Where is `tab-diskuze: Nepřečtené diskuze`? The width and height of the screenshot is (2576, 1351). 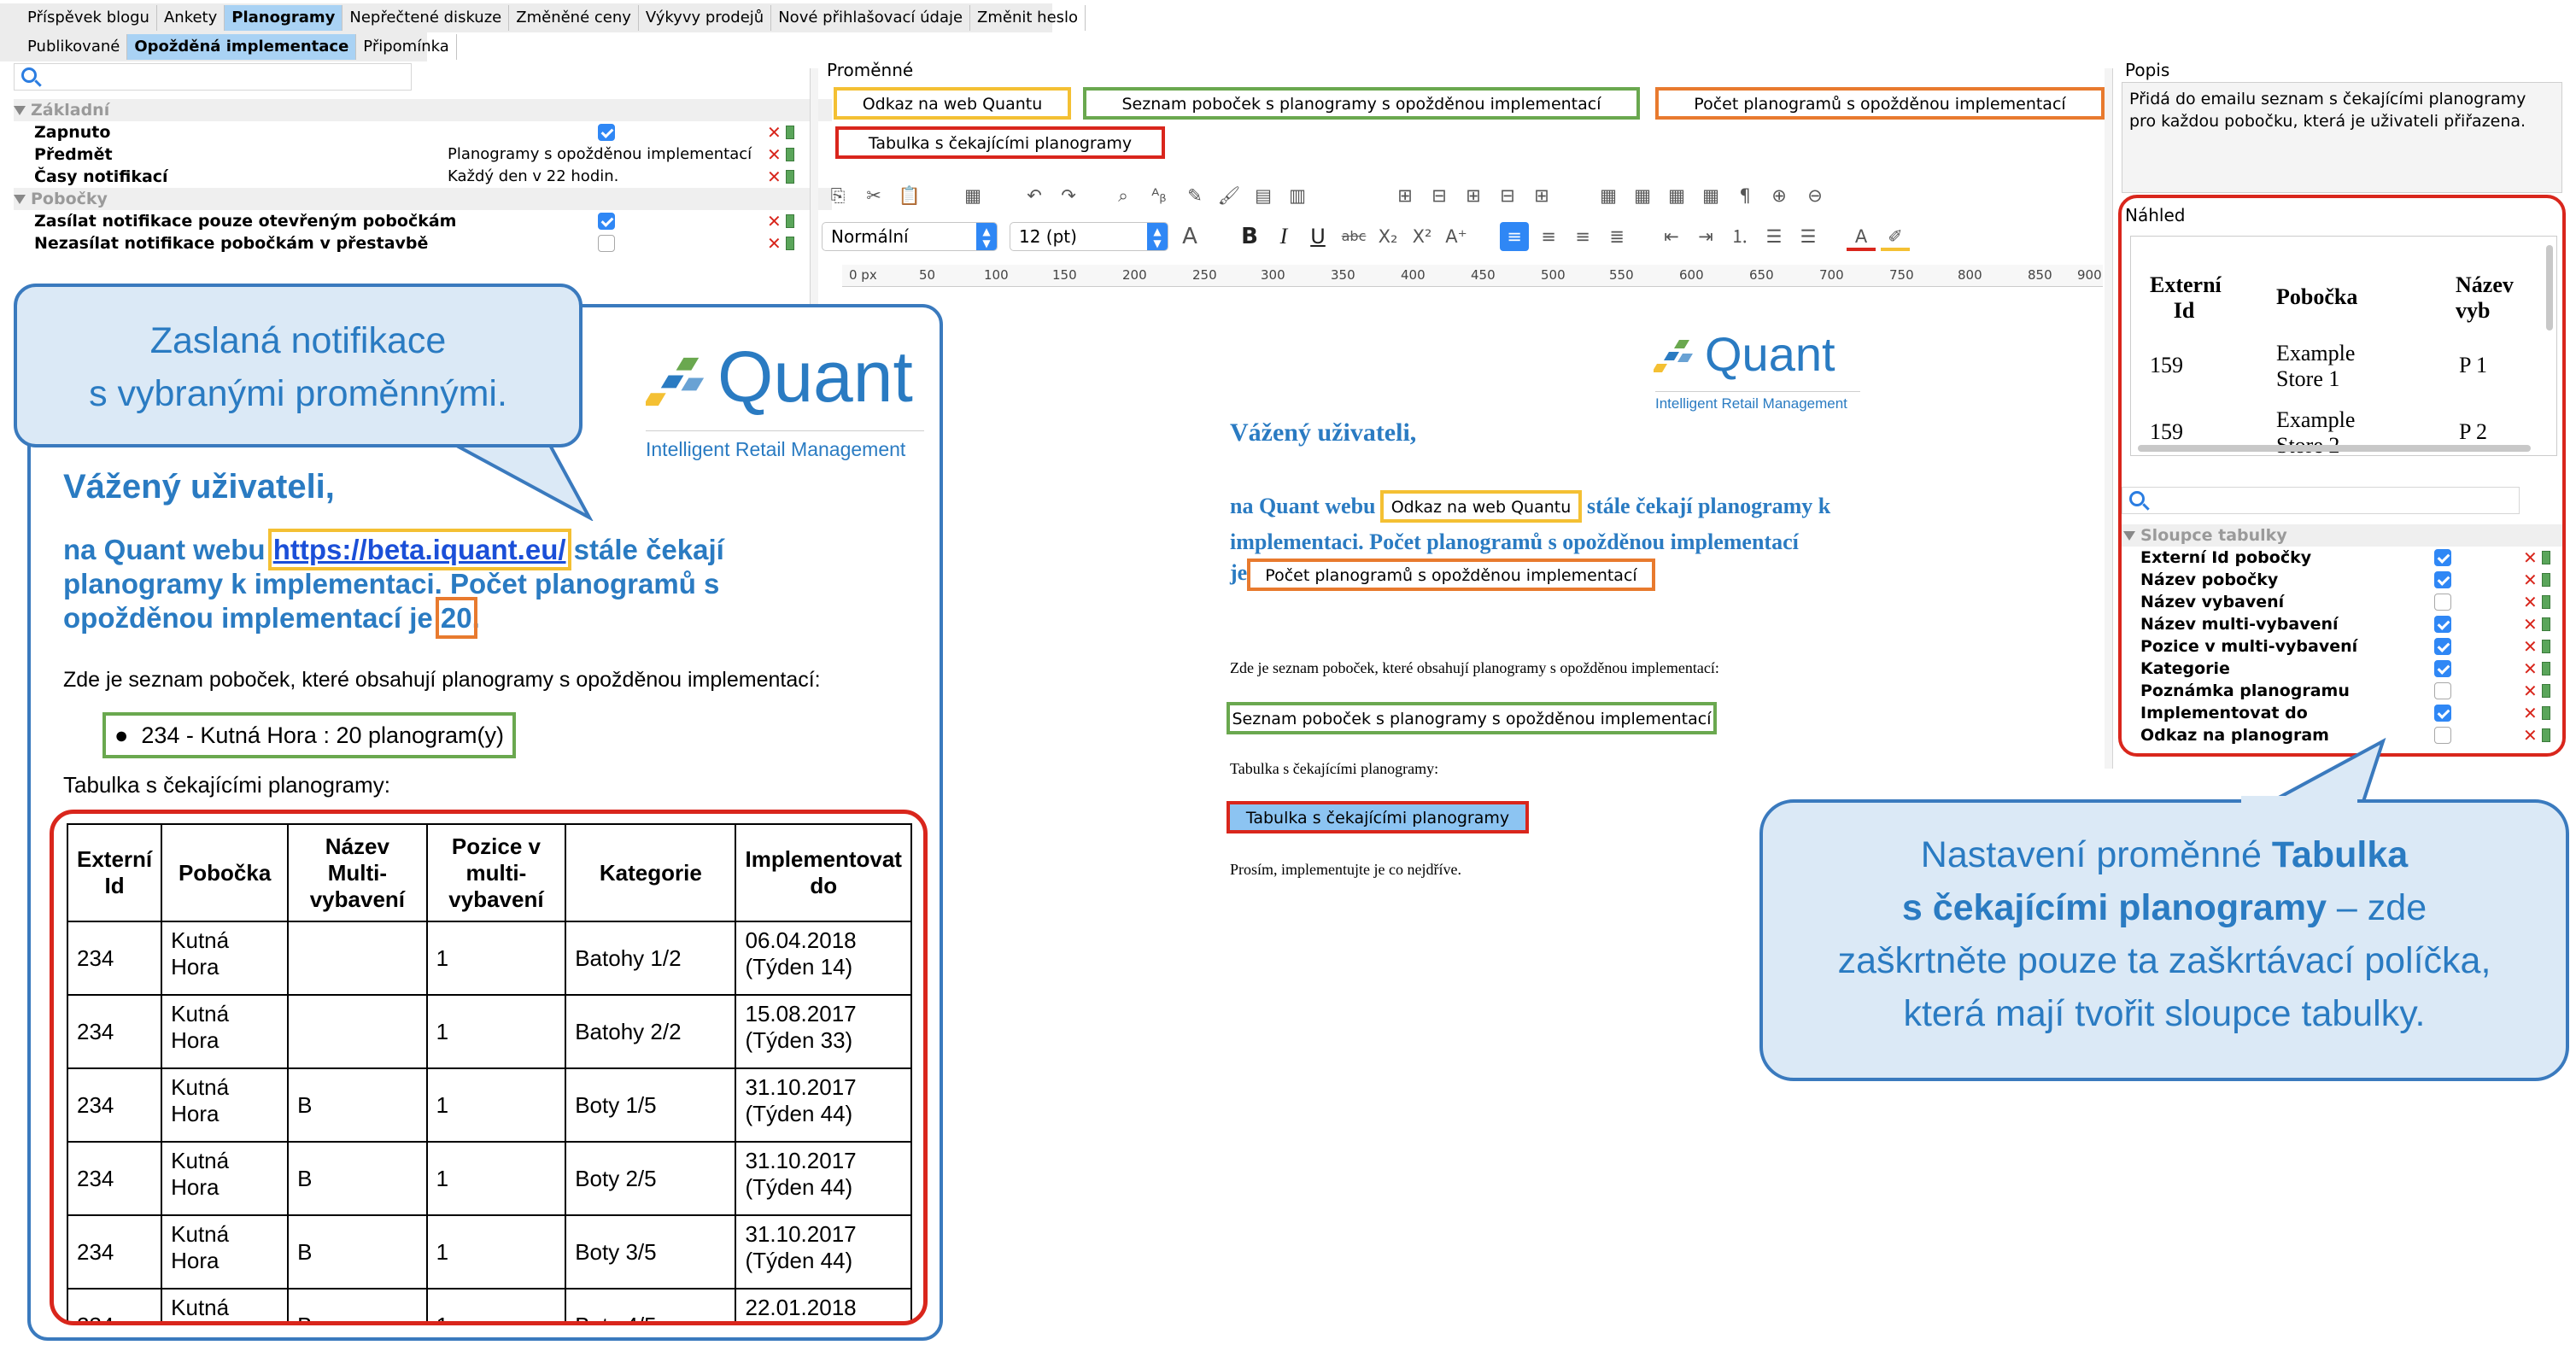
tab-diskuze: Nepřečtené diskuze is located at coordinates (426, 18).